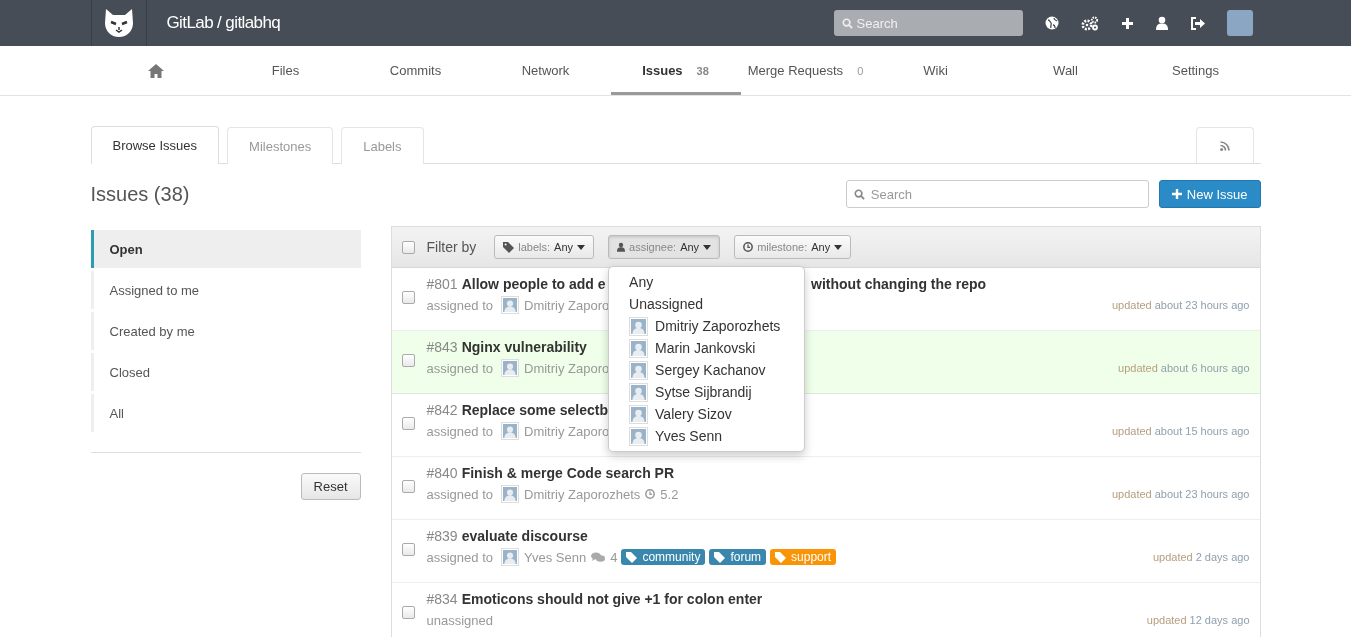 Image resolution: width=1351 pixels, height=637 pixels. Describe the element at coordinates (1222, 557) in the screenshot. I see `updated-time: 2 days ago` at that location.